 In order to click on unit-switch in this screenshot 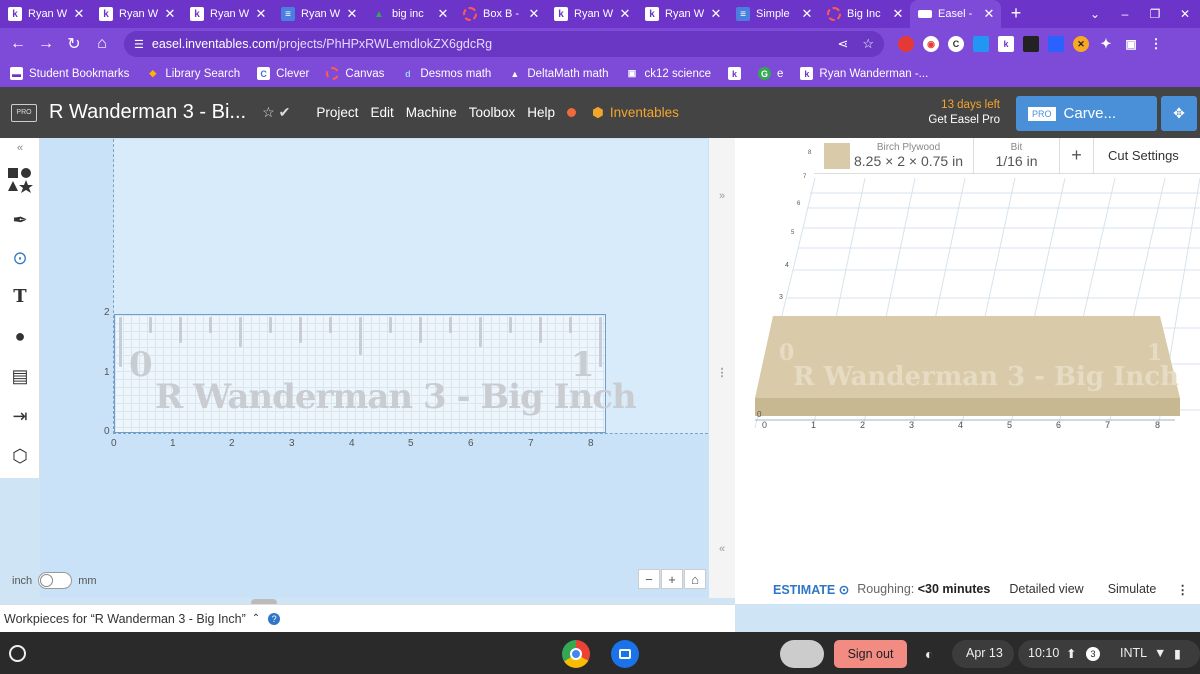, I will do `click(55, 580)`.